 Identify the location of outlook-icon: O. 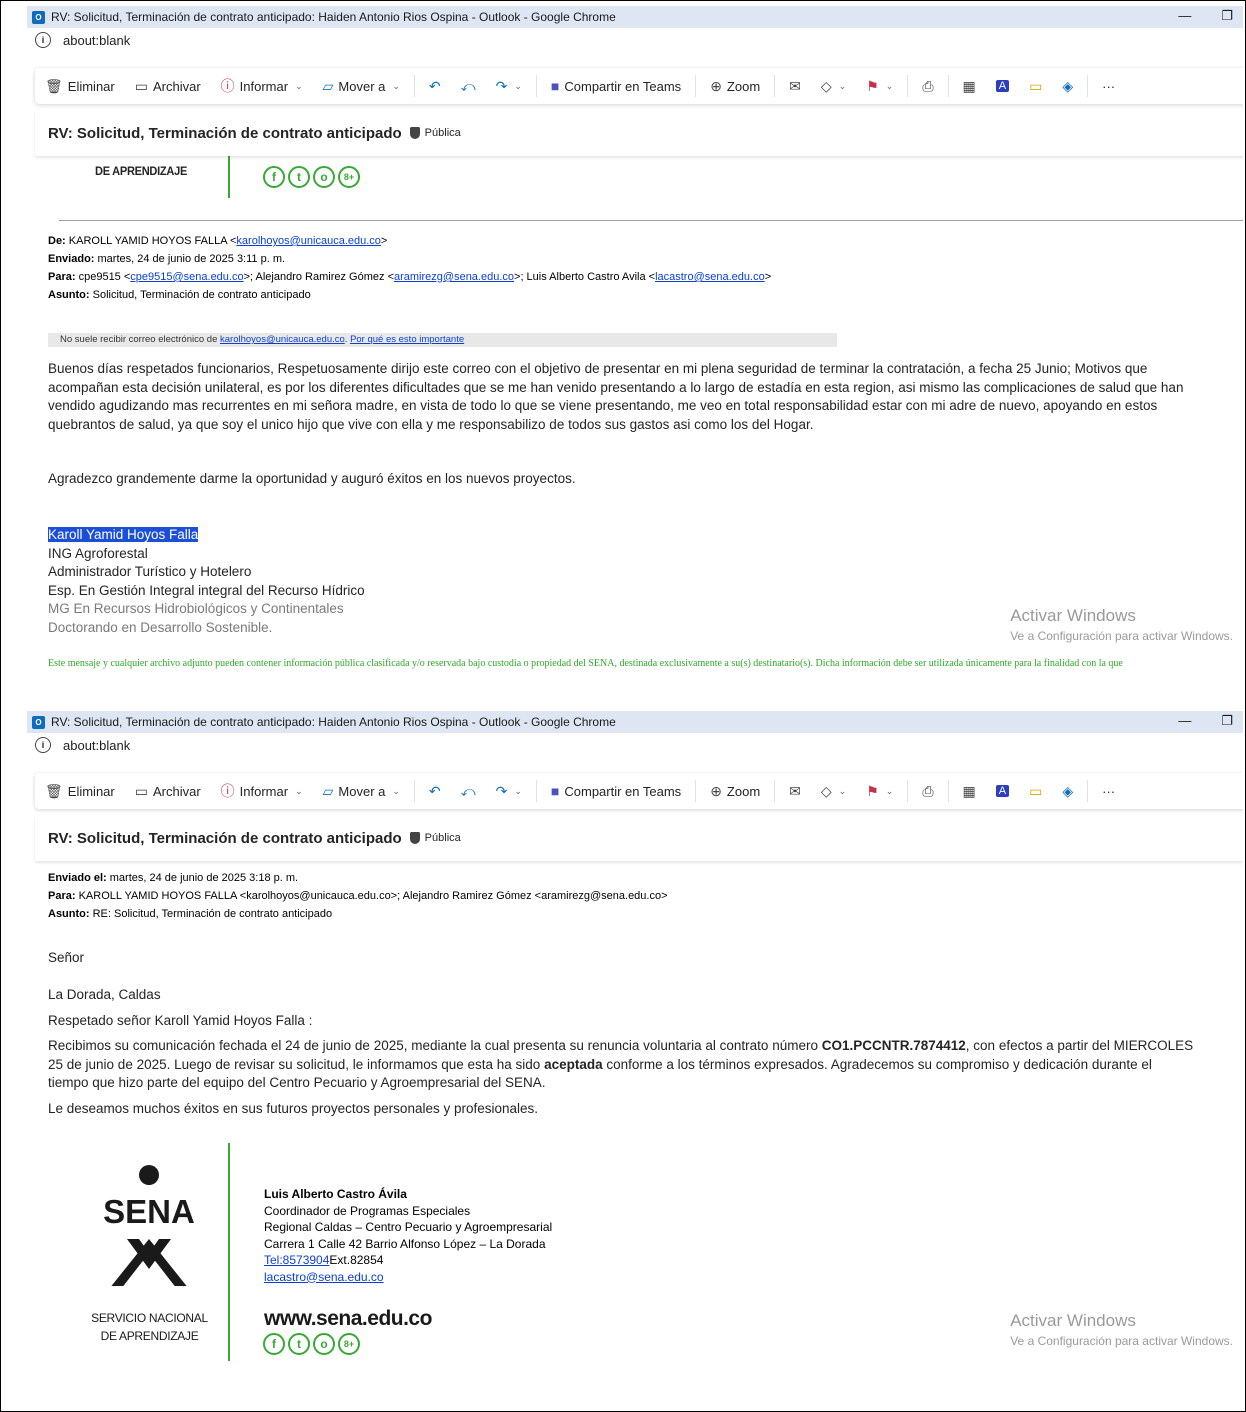
(38, 722).